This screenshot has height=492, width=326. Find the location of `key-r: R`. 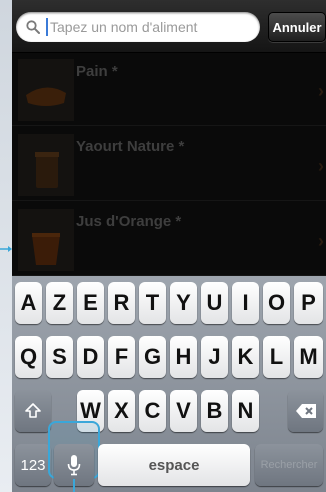

key-r: R is located at coordinates (121, 303).